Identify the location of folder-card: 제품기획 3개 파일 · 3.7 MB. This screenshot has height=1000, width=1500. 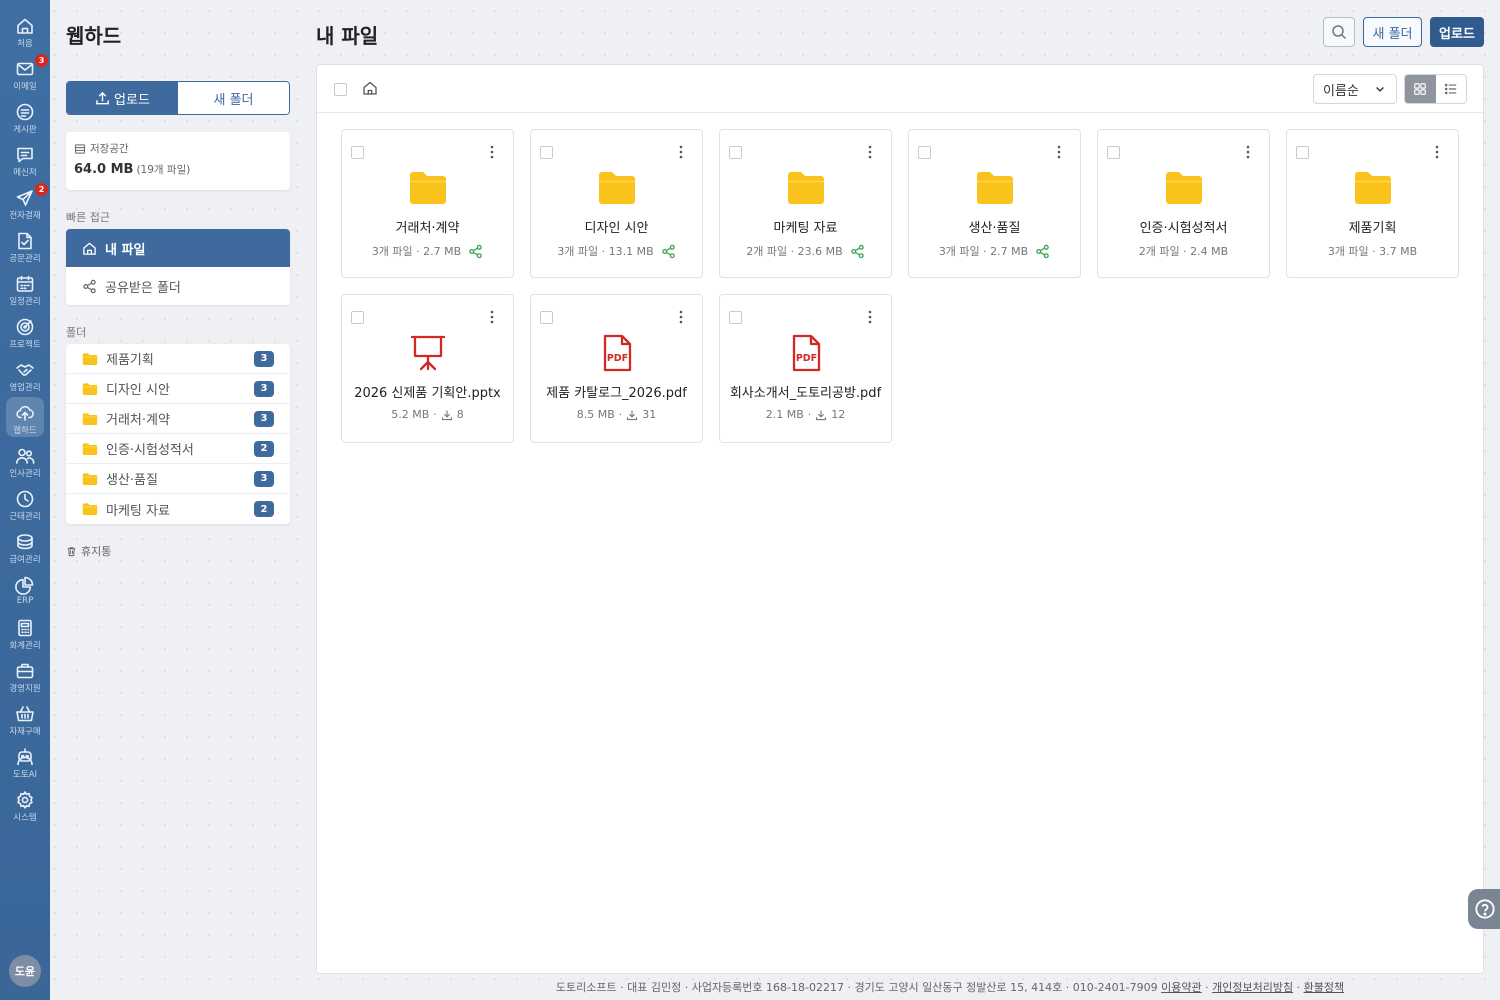
(1372, 203).